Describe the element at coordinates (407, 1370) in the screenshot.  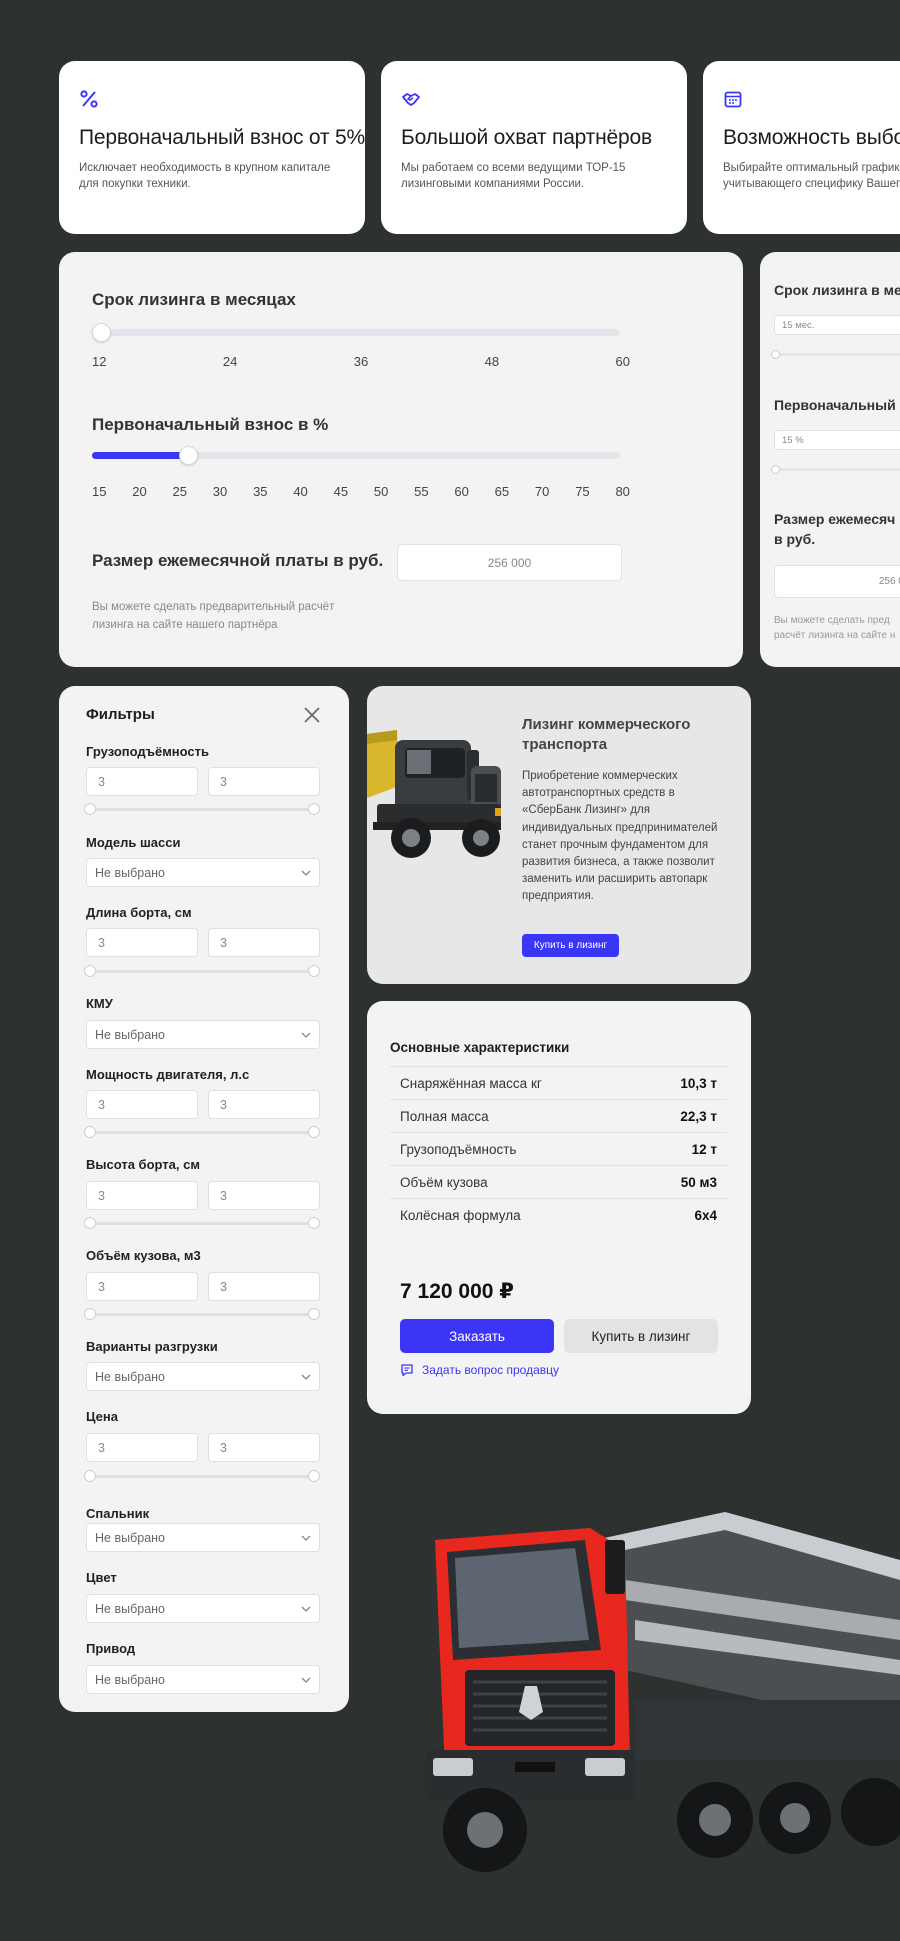
I see `chat-icon` at that location.